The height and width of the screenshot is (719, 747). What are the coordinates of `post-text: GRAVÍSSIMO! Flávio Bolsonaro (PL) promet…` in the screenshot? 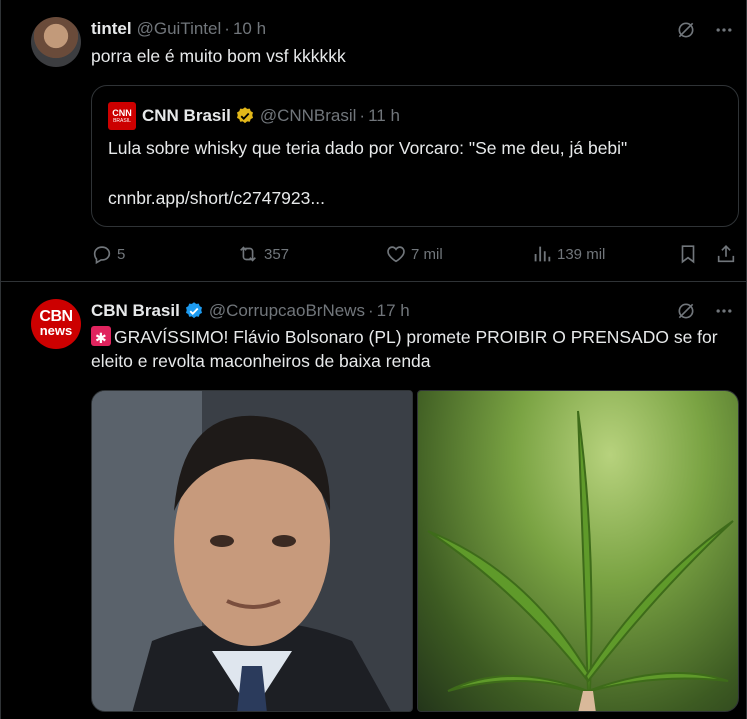 It's located at (411, 349).